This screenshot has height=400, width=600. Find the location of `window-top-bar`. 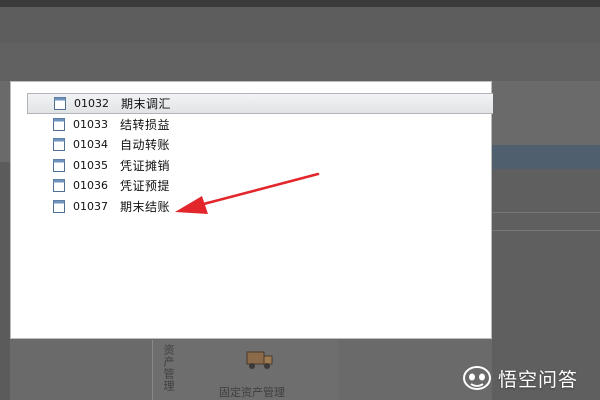

window-top-bar is located at coordinates (300, 3).